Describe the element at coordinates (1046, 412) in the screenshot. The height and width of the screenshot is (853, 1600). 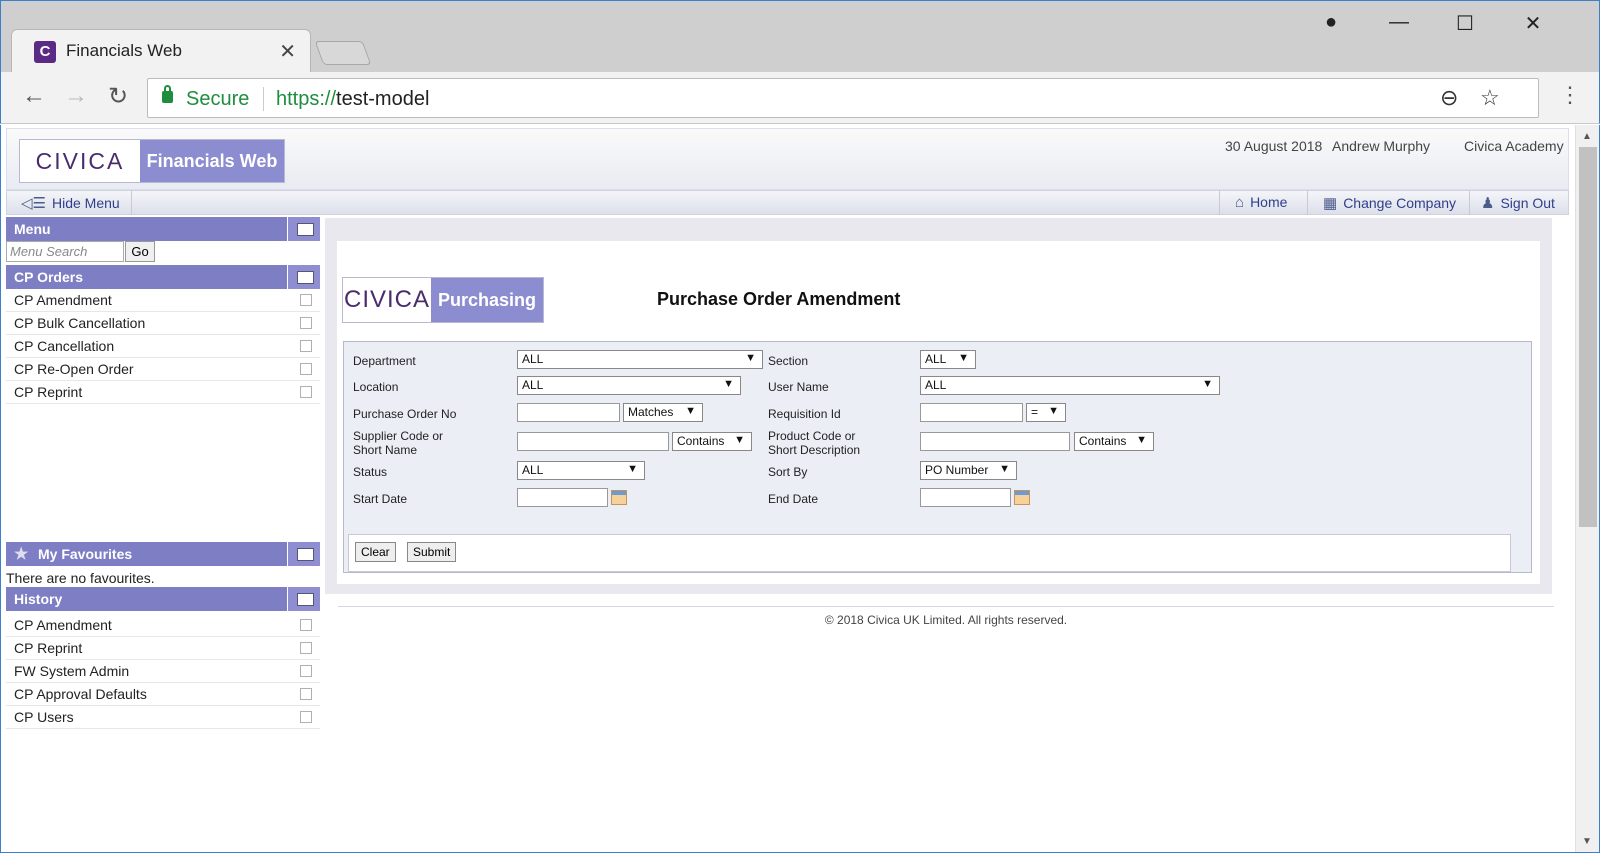
I see `requisition-match-select: = ▼` at that location.